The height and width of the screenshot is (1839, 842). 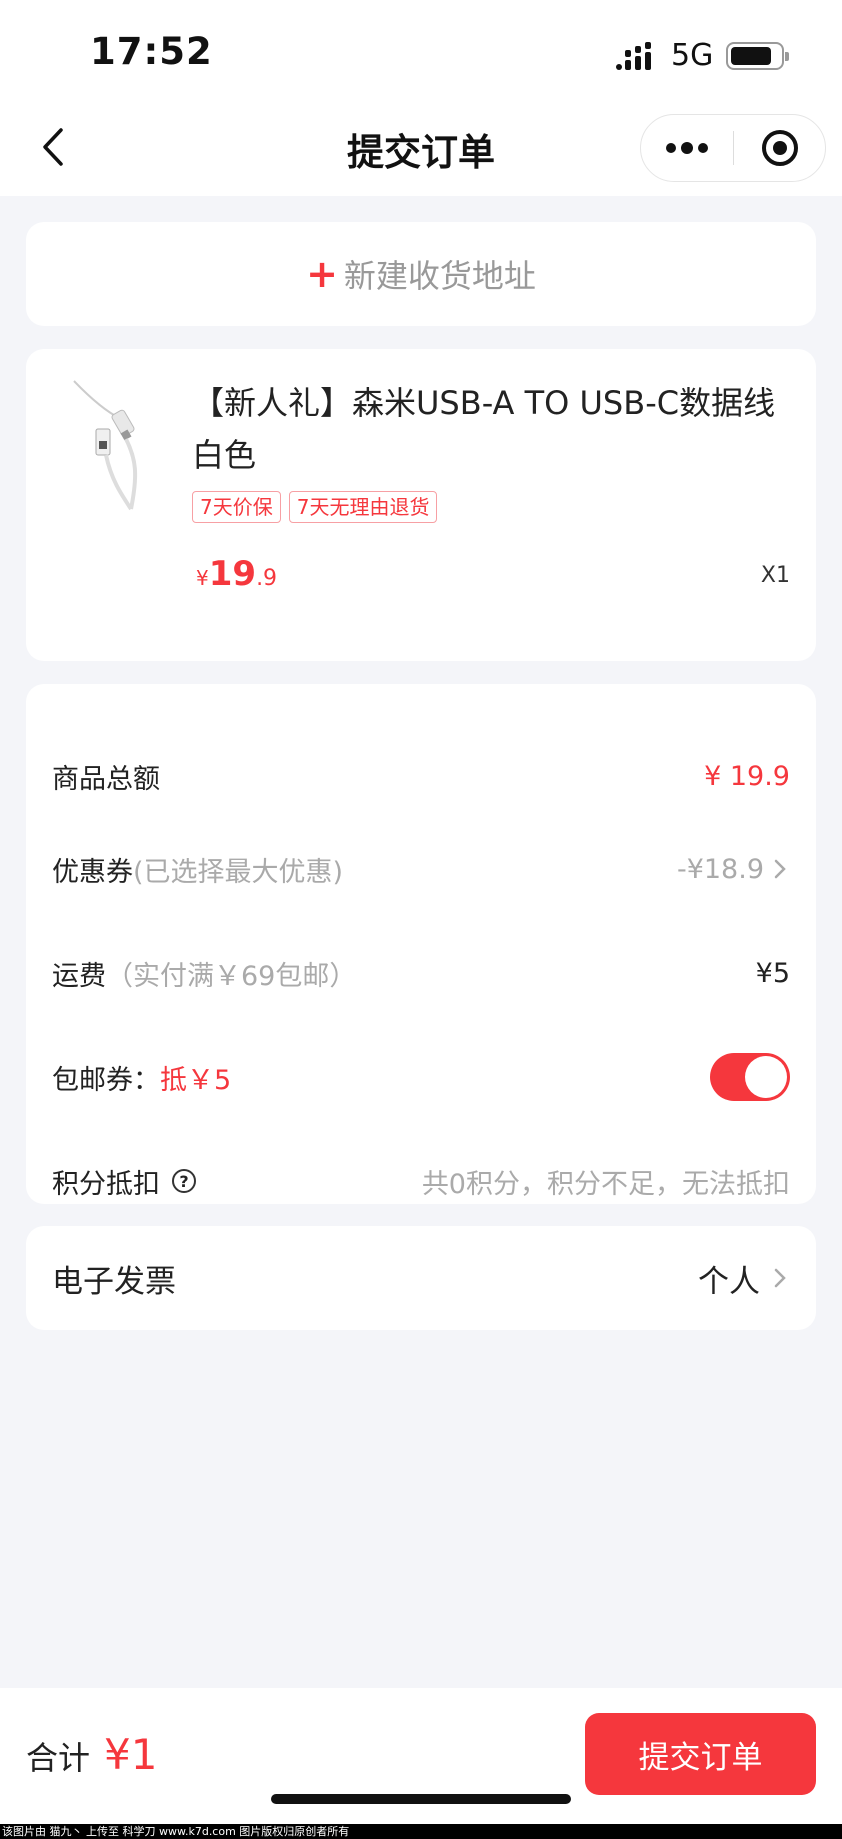 What do you see at coordinates (91, 1754) in the screenshot?
I see `order-total: 合计 ¥1` at bounding box center [91, 1754].